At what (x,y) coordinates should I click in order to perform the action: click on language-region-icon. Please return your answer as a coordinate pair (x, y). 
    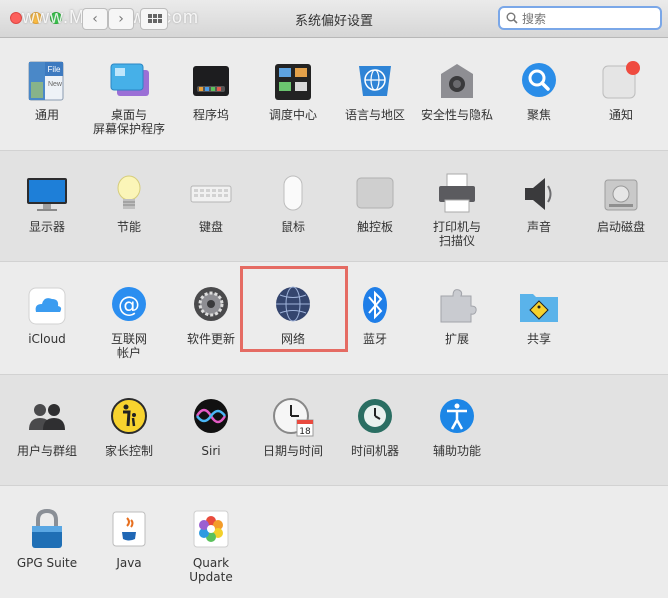
    Looking at the image, I should click on (375, 82).